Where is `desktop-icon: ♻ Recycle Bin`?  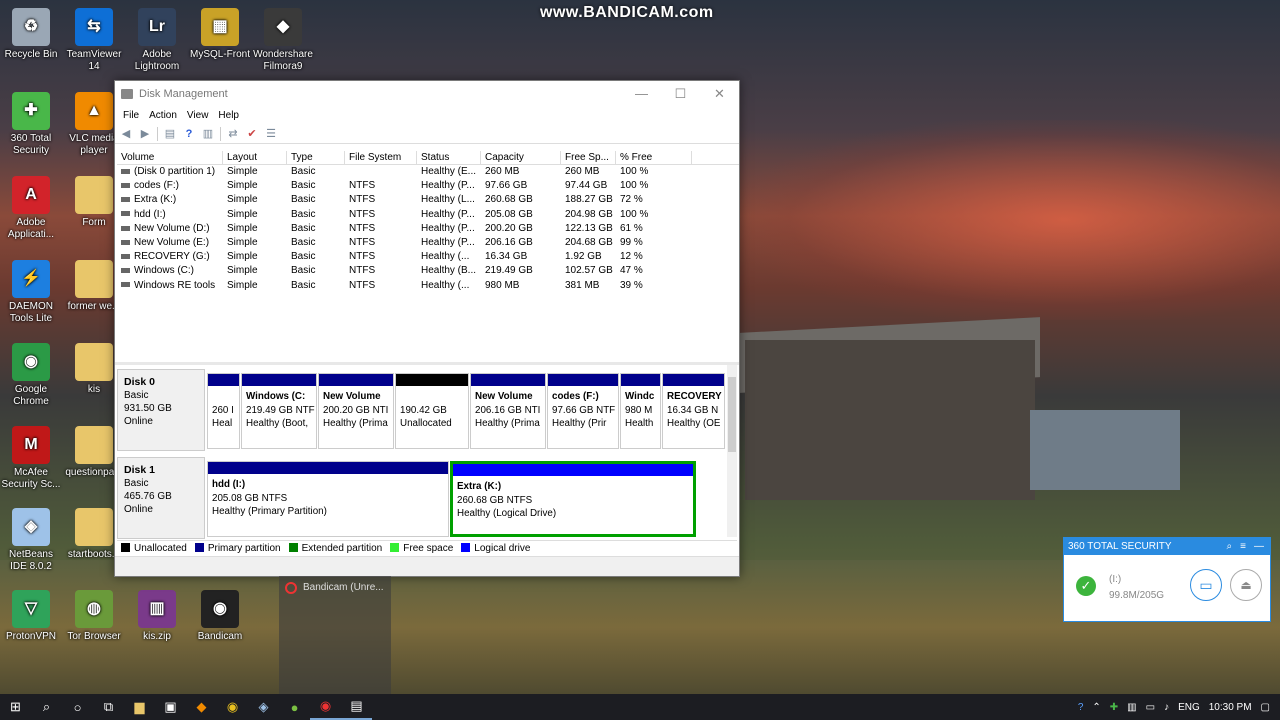
desktop-icon: ♻ Recycle Bin is located at coordinates (31, 34).